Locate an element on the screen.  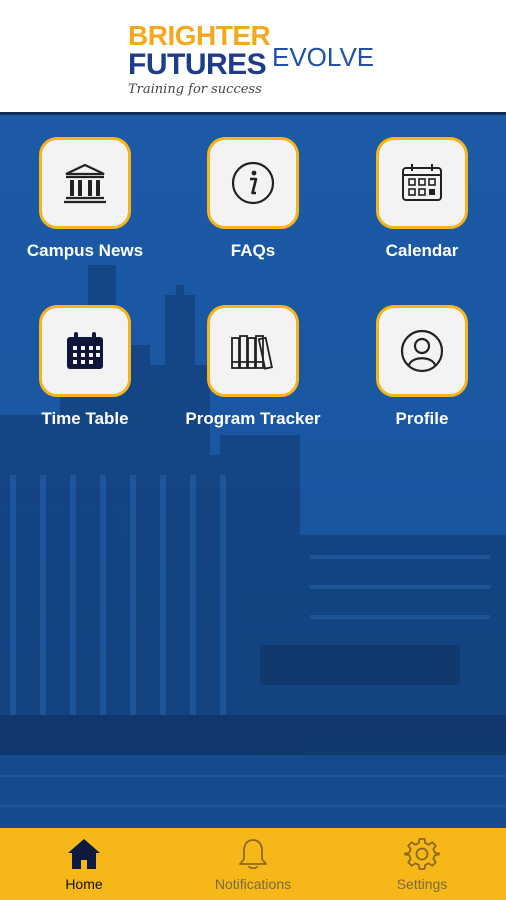
home-icon is located at coordinates (84, 854).